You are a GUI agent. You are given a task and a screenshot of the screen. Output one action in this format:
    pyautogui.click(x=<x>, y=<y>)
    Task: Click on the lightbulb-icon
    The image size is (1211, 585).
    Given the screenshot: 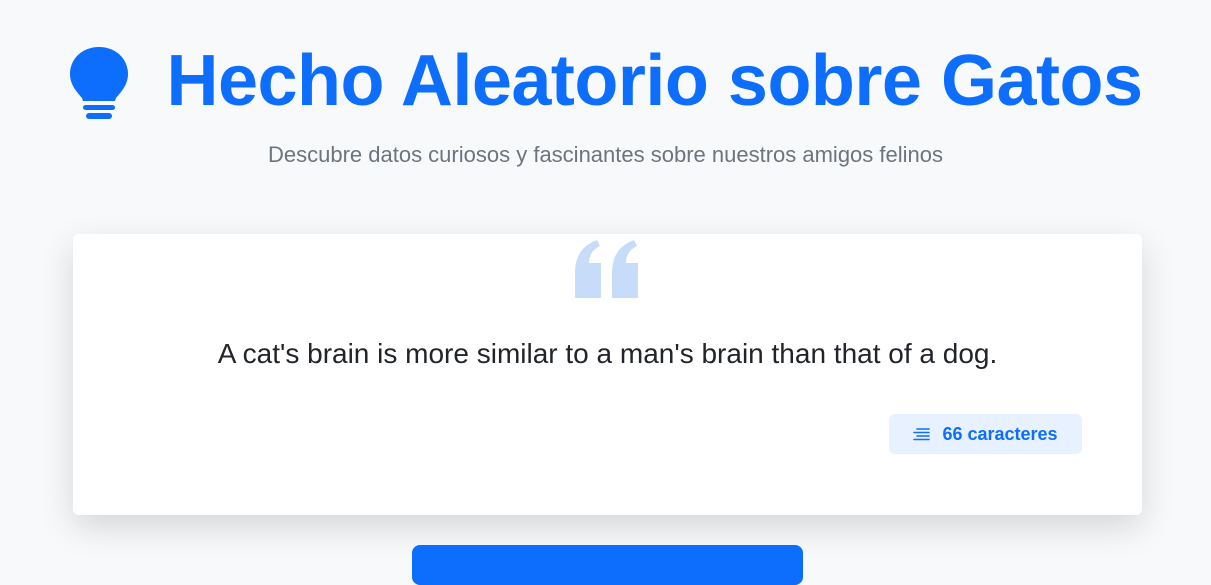 What is the action you would take?
    pyautogui.click(x=99, y=83)
    